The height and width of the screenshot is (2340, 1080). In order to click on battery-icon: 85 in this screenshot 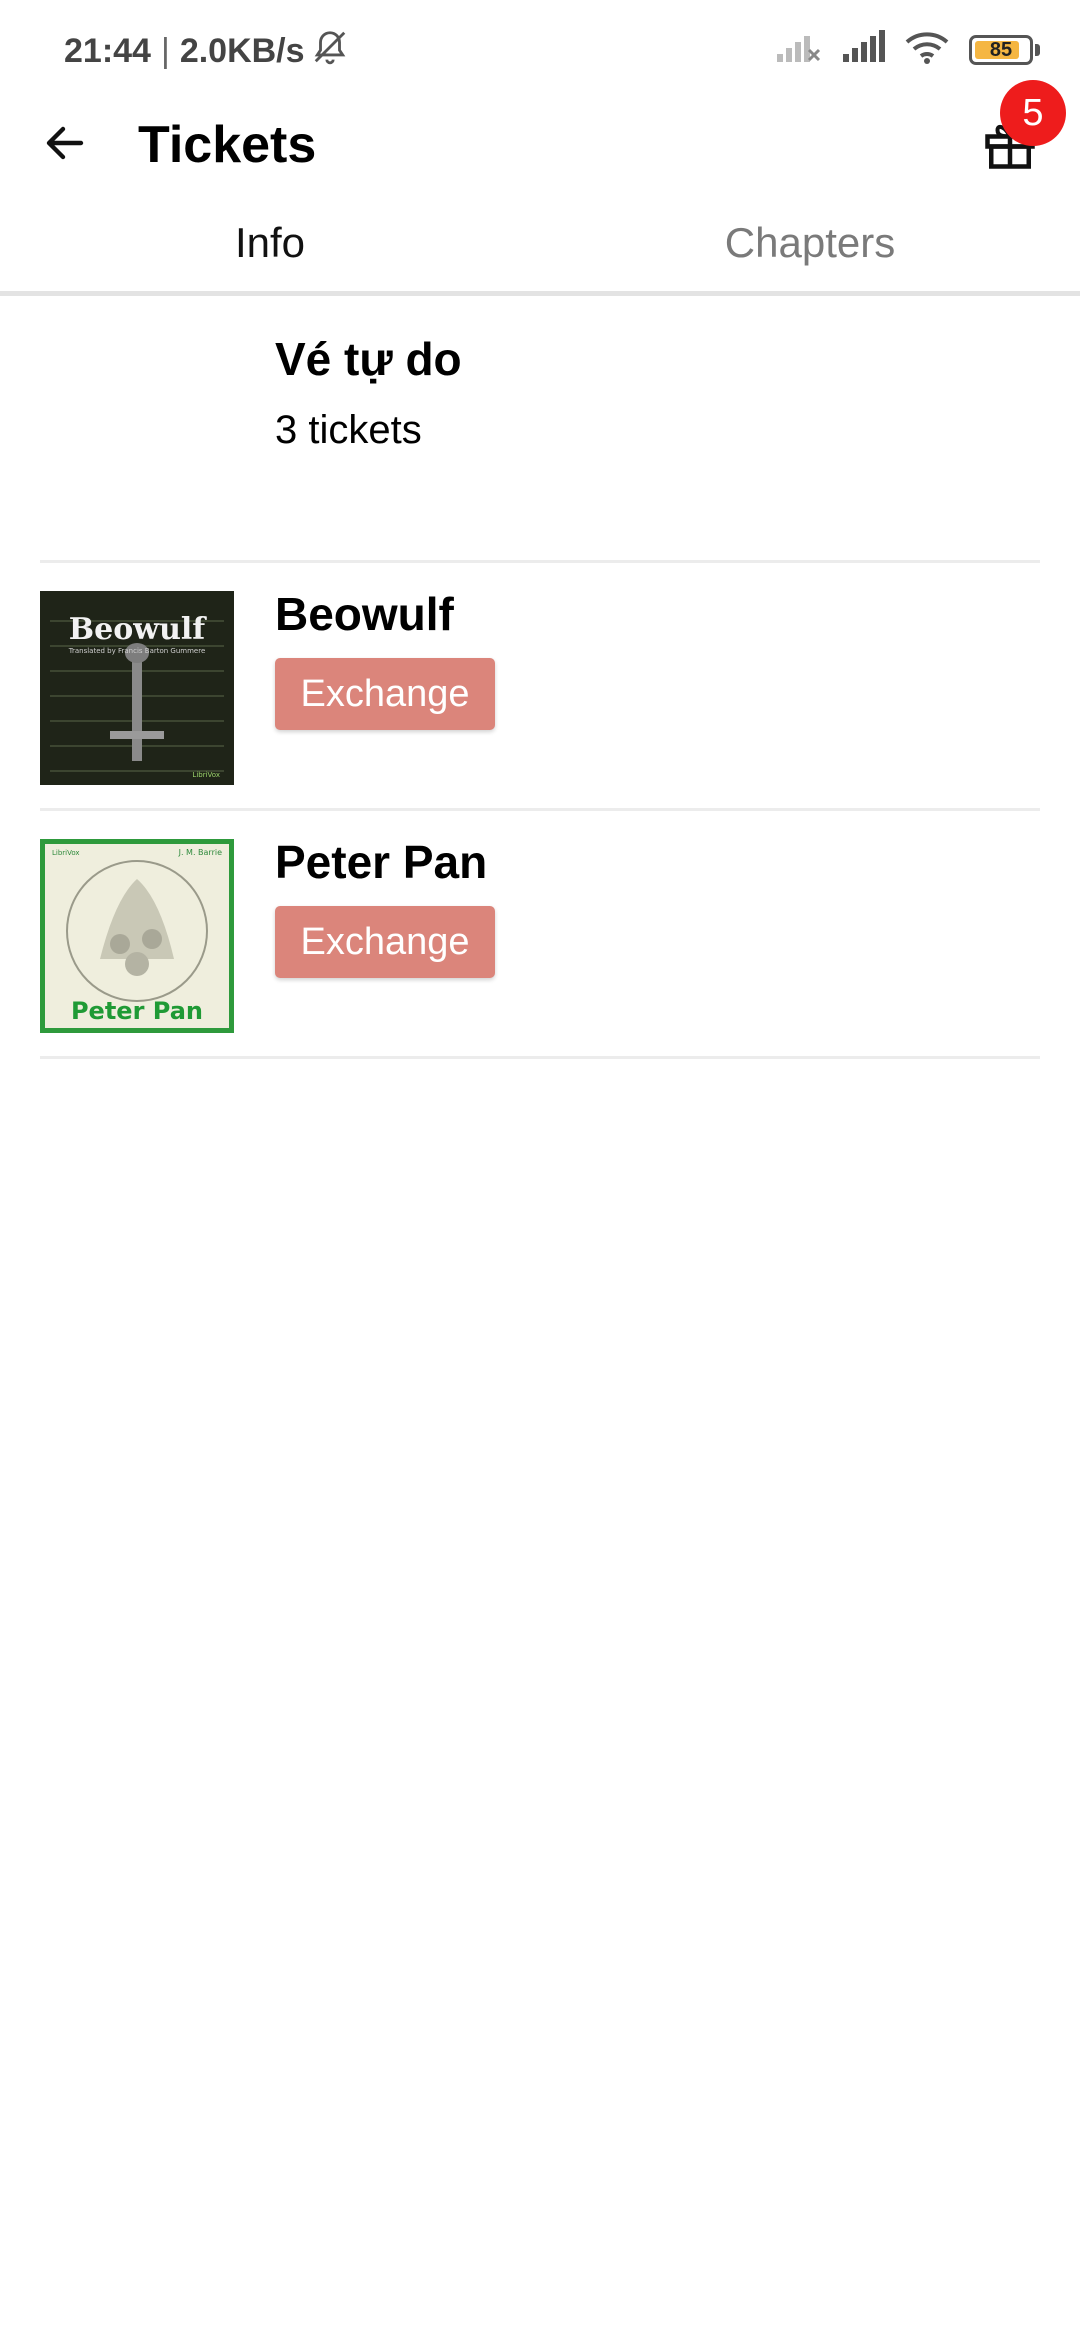, I will do `click(1001, 49)`.